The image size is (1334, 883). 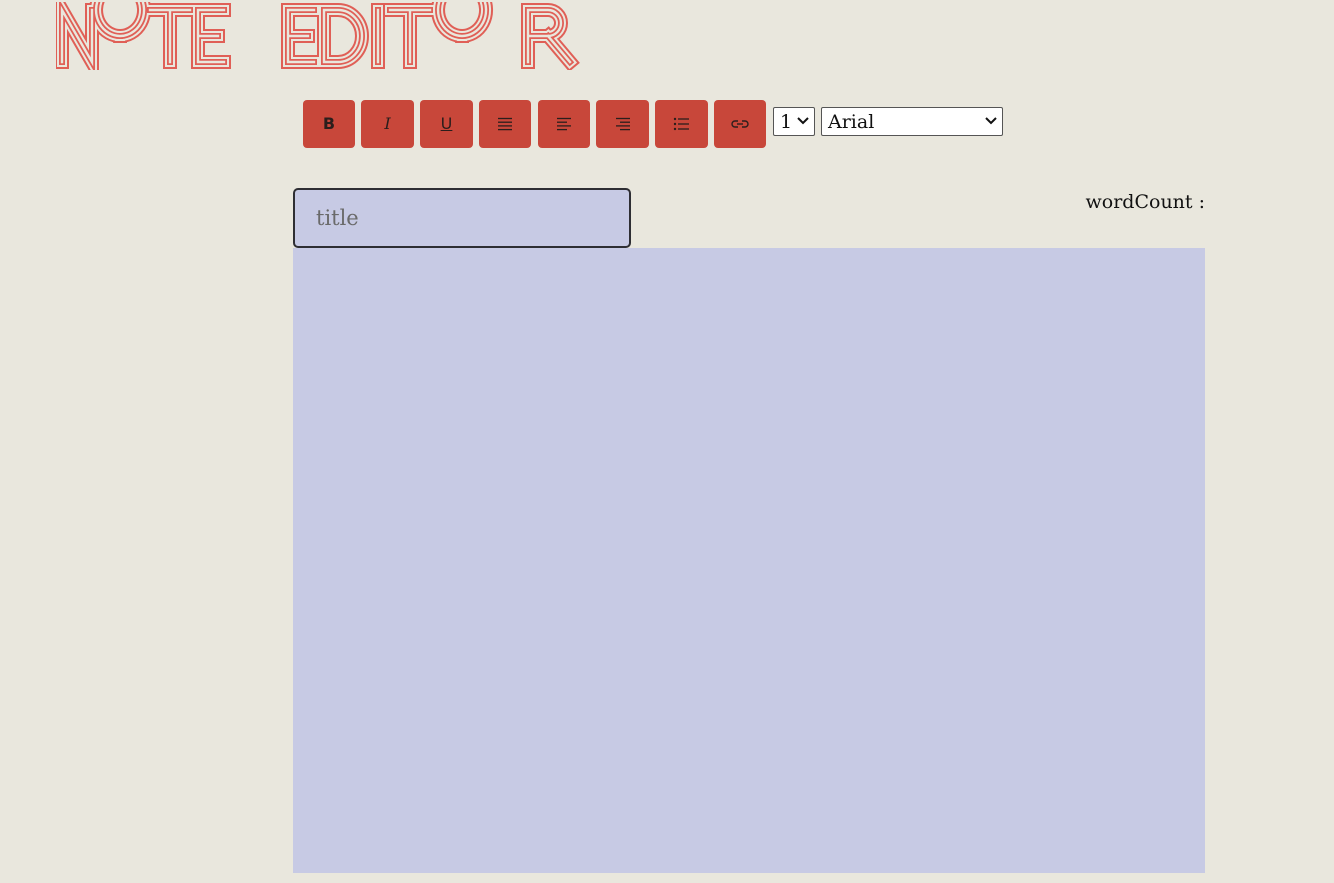 I want to click on align-justify-icon, so click(x=505, y=124).